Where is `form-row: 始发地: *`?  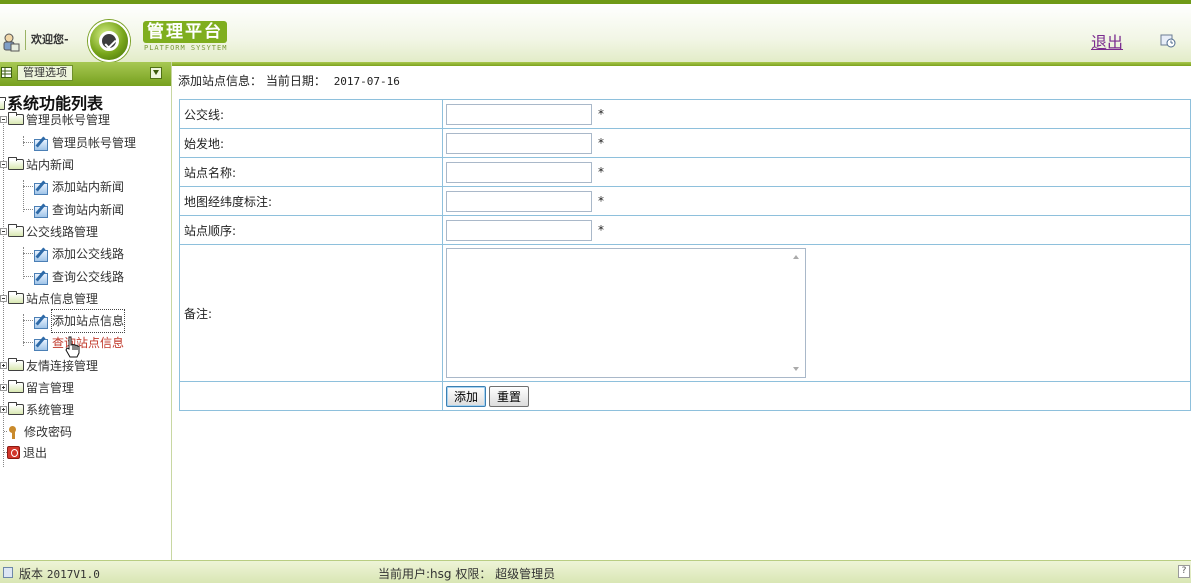 form-row: 始发地: * is located at coordinates (685, 143).